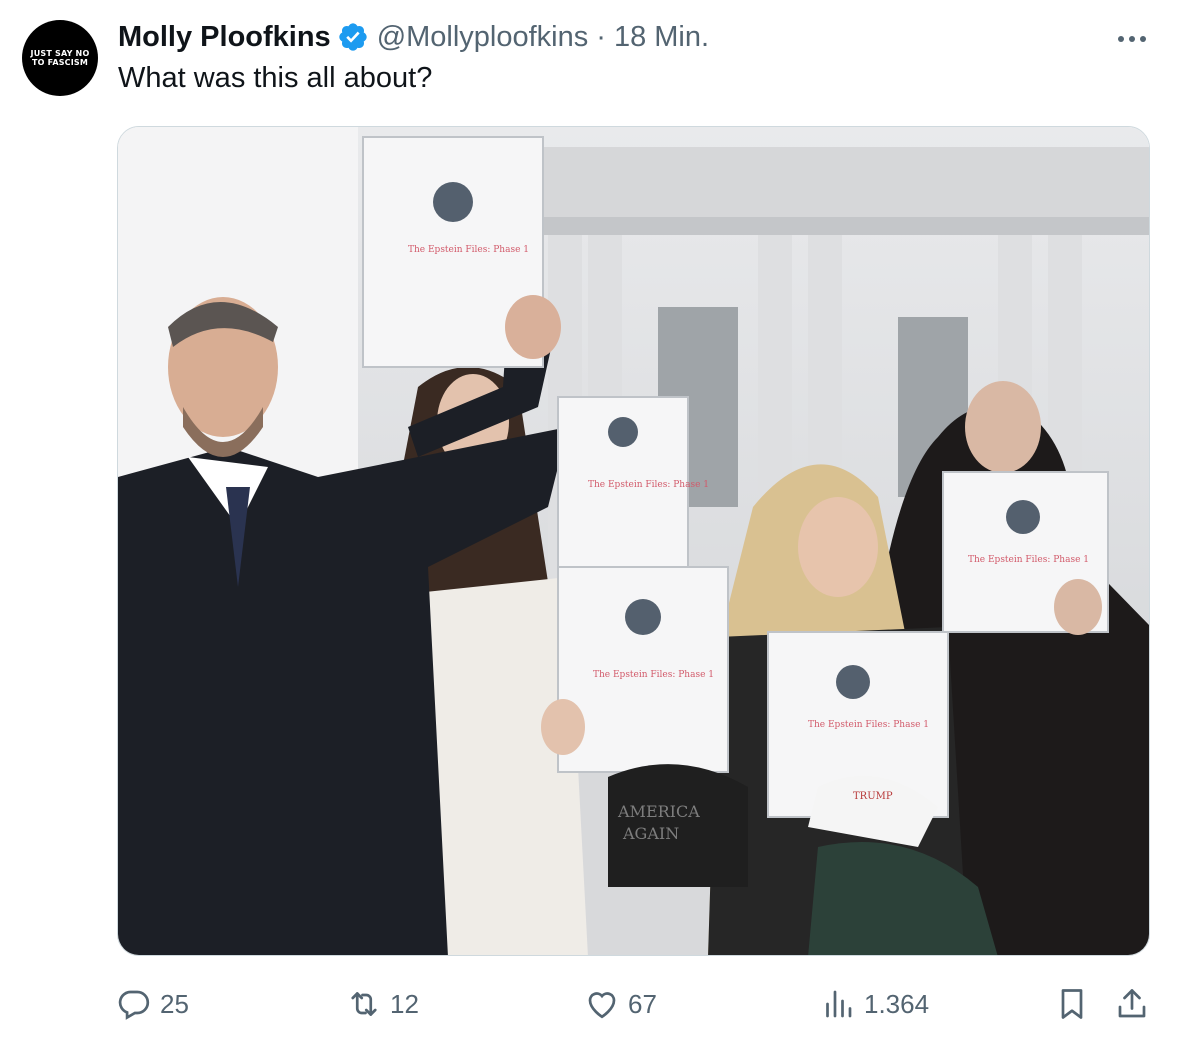 The height and width of the screenshot is (1038, 1180). I want to click on like-count: 67, so click(642, 1003).